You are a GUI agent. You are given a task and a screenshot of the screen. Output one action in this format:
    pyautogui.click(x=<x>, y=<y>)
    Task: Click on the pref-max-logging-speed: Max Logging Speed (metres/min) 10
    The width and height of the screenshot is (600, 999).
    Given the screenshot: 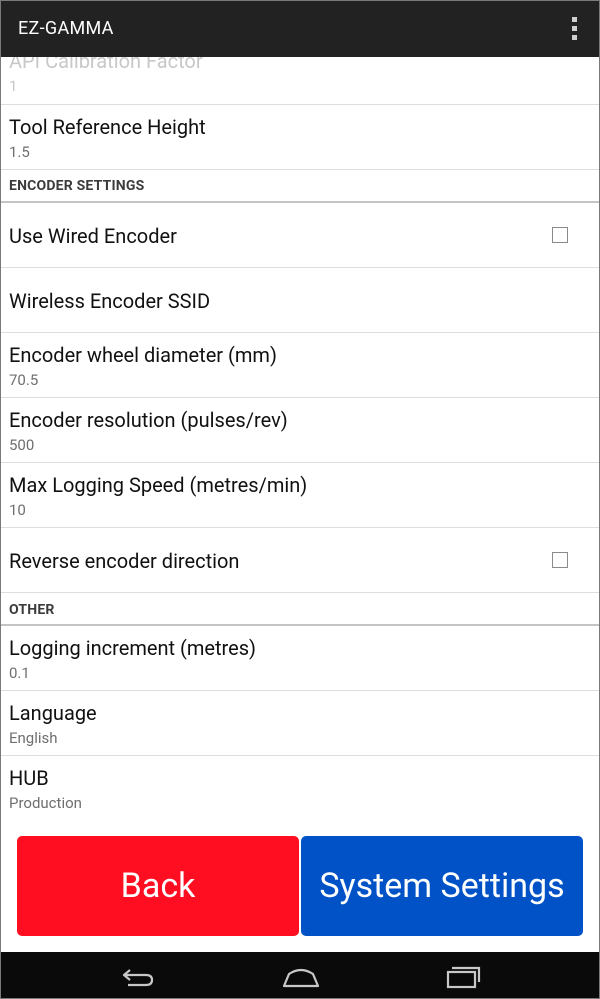 What is the action you would take?
    pyautogui.click(x=300, y=495)
    